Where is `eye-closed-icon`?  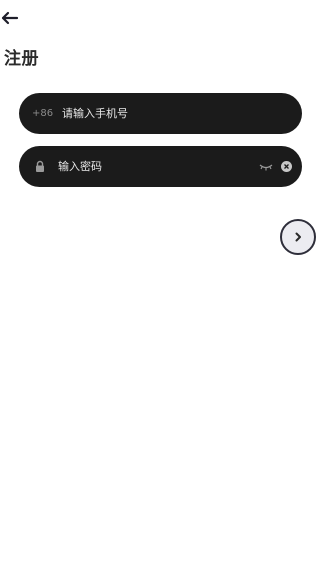 eye-closed-icon is located at coordinates (267, 167).